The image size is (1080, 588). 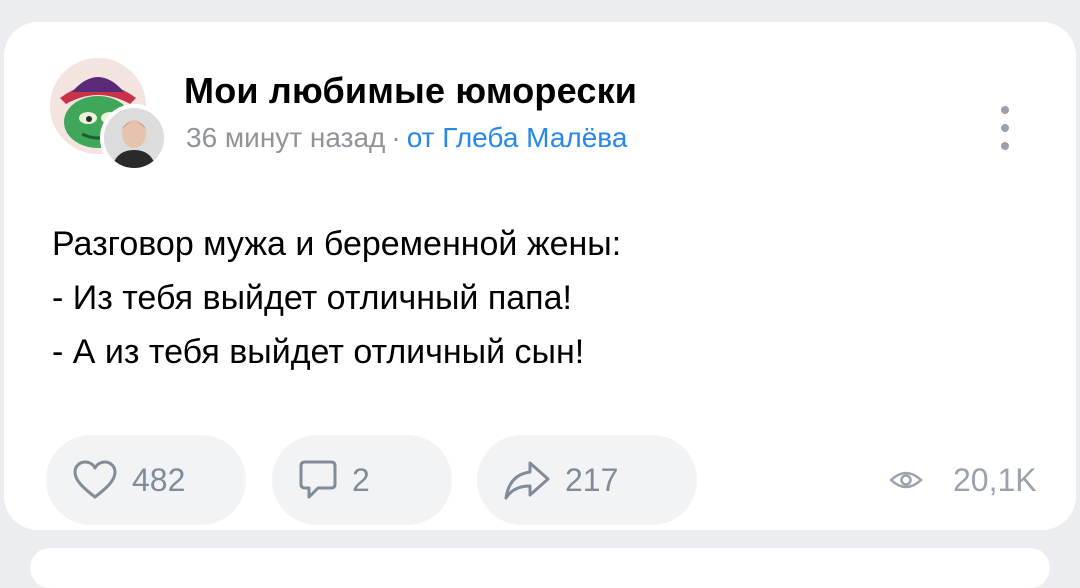 I want to click on avatar-group, so click(x=110, y=118).